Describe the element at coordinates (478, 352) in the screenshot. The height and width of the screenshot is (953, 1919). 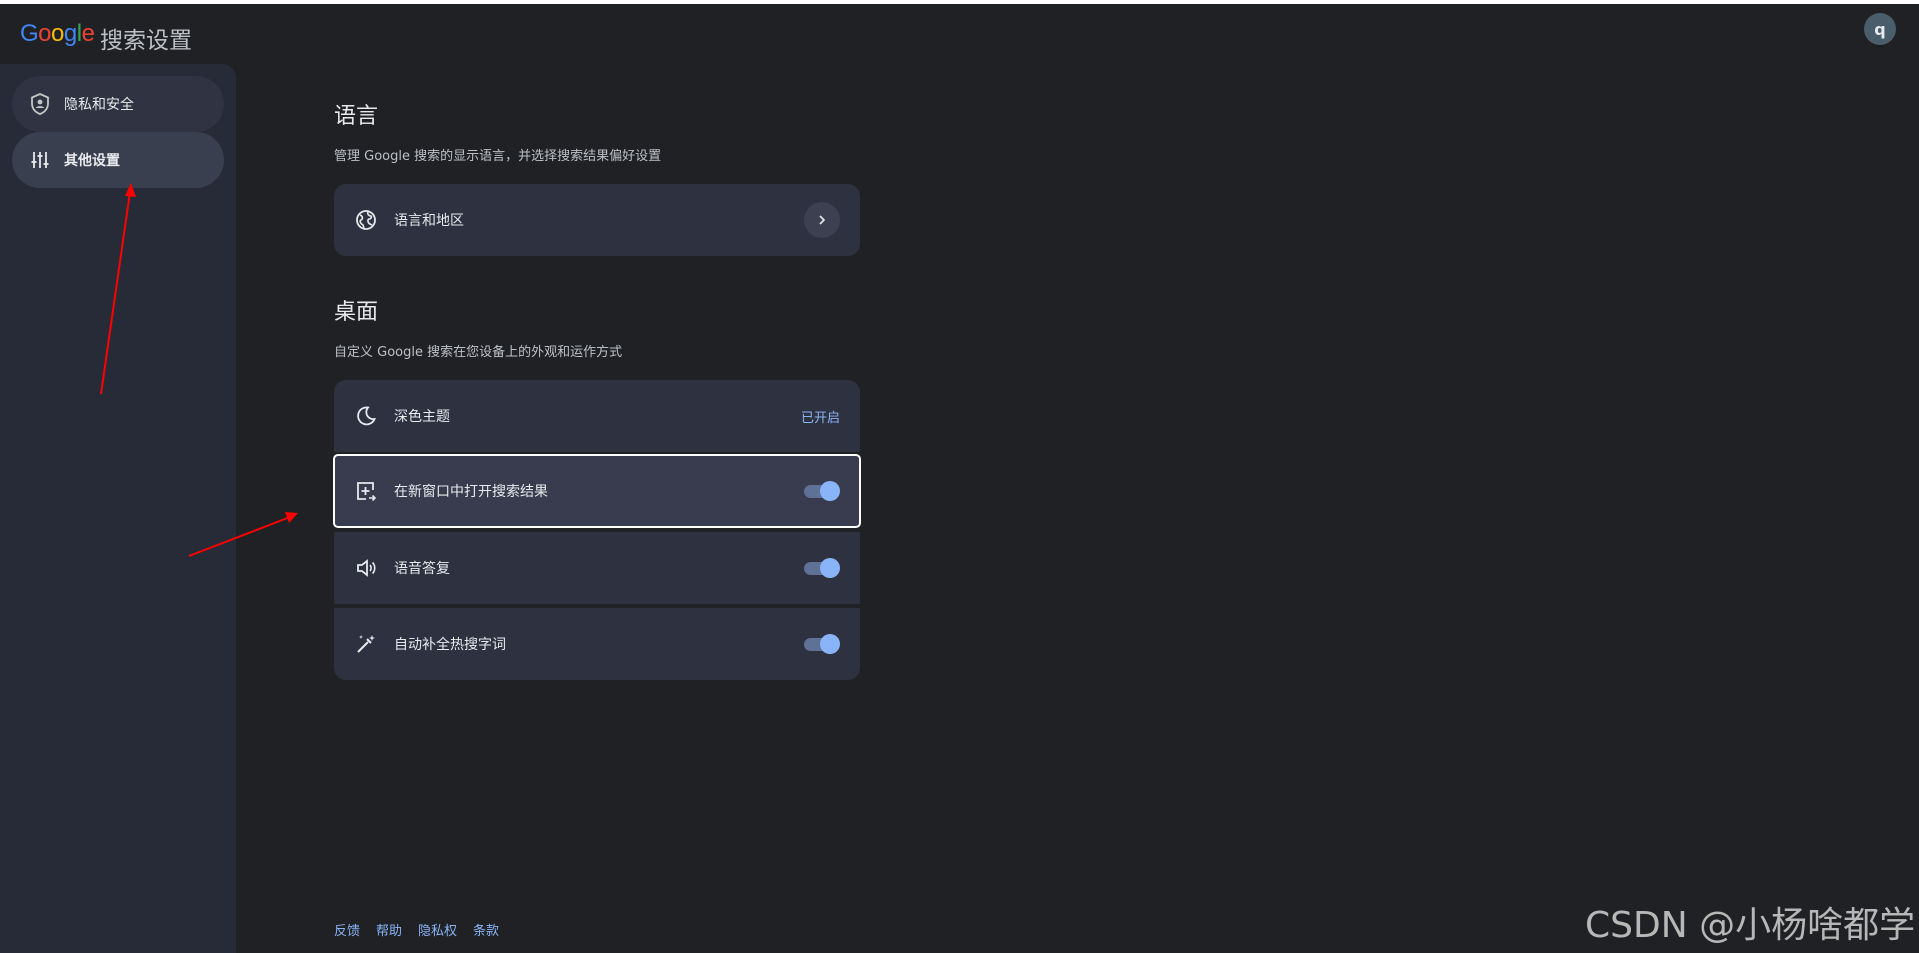
I see `section-description-desktop: 自定义 Google 搜索在您设备上的外观和运作方式` at that location.